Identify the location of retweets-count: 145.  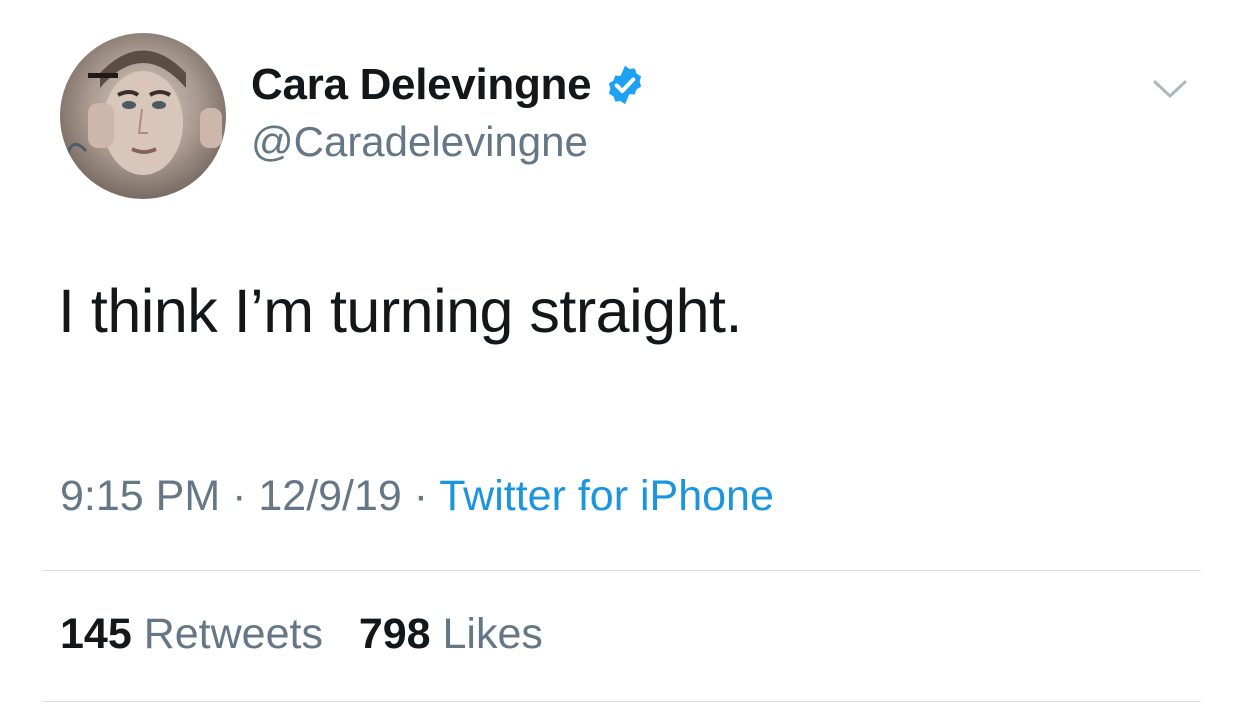
(96, 634).